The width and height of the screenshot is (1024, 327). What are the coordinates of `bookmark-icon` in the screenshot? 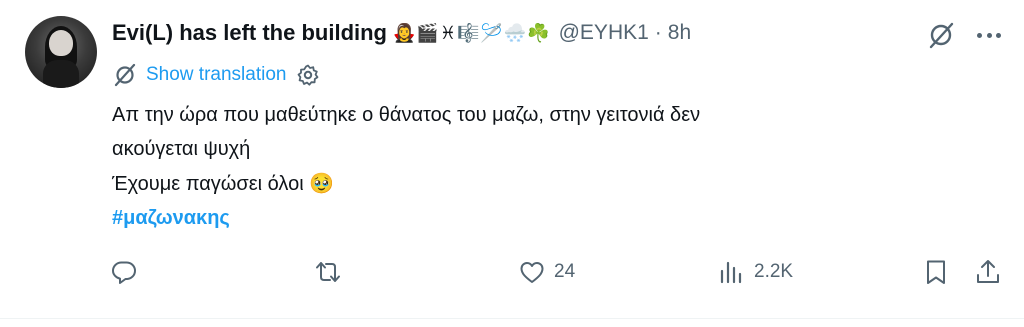 It's located at (936, 272).